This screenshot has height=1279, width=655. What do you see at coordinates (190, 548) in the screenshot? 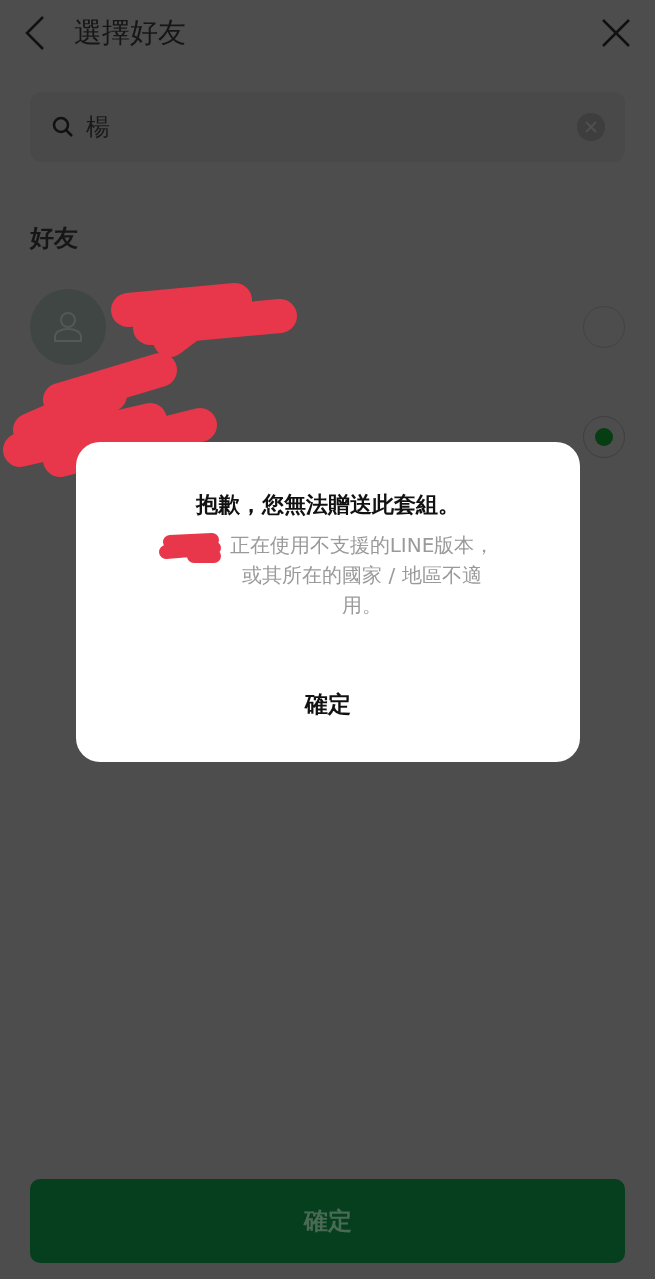
I see `redaction-scribble` at bounding box center [190, 548].